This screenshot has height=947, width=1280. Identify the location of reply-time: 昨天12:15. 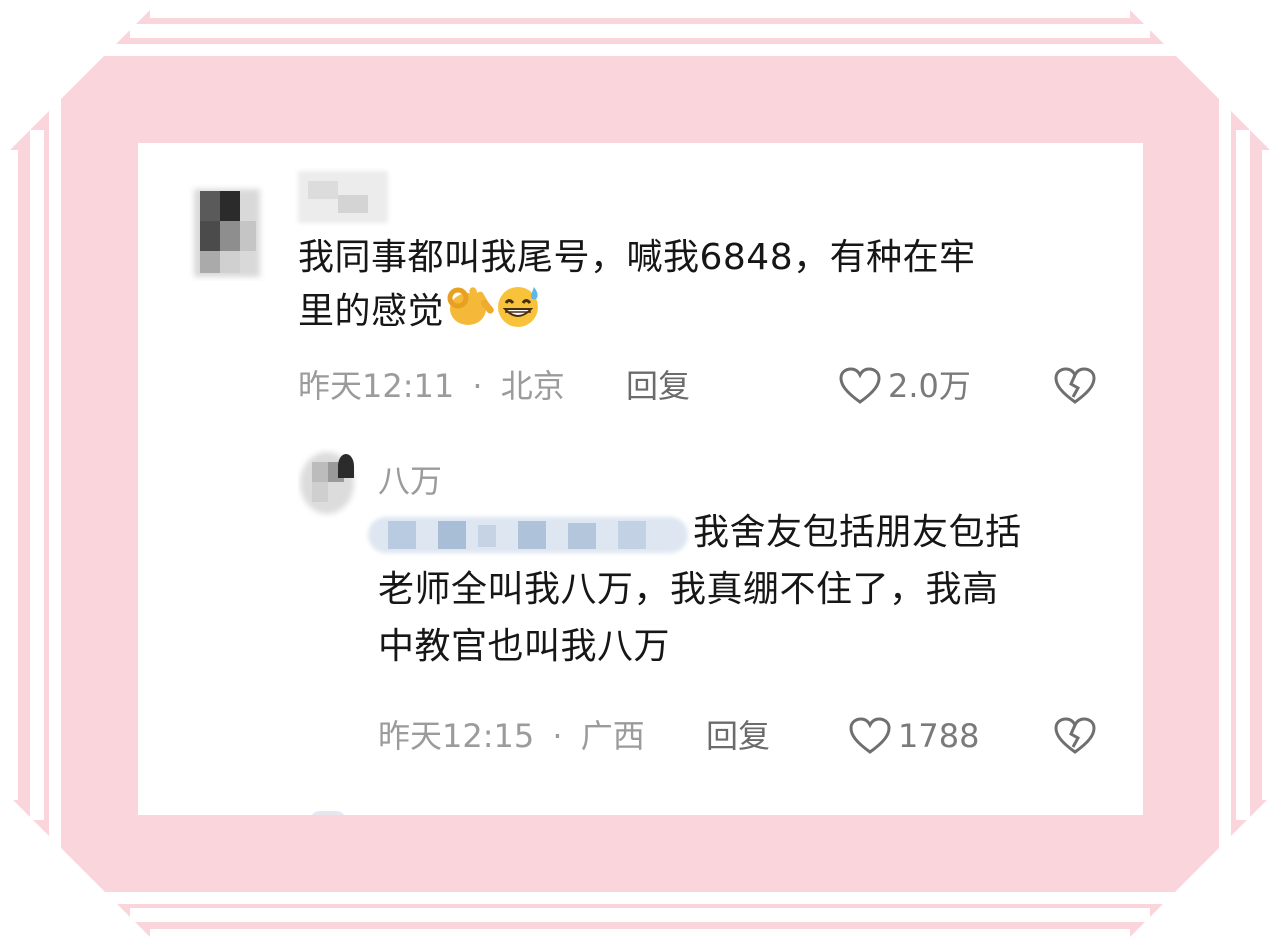
(456, 736).